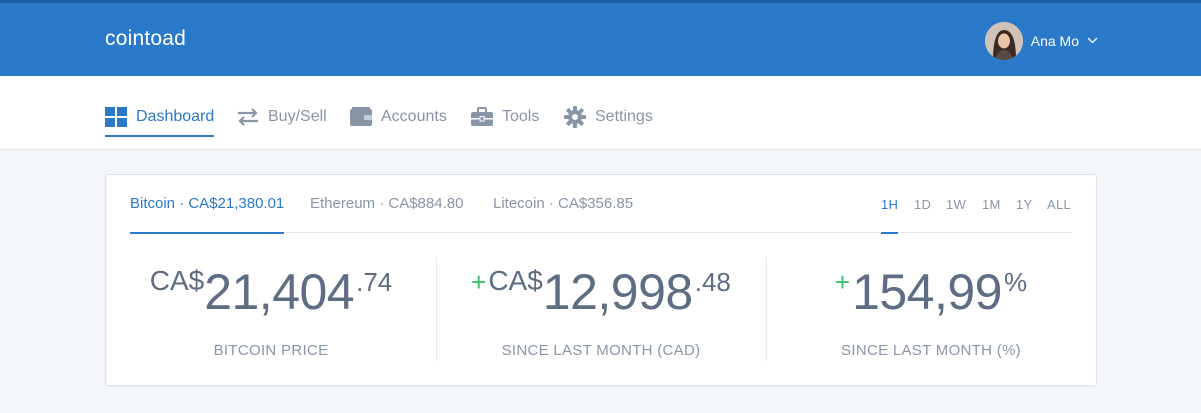  I want to click on nav-item-buy-sell: Buy/Sell, so click(282, 117).